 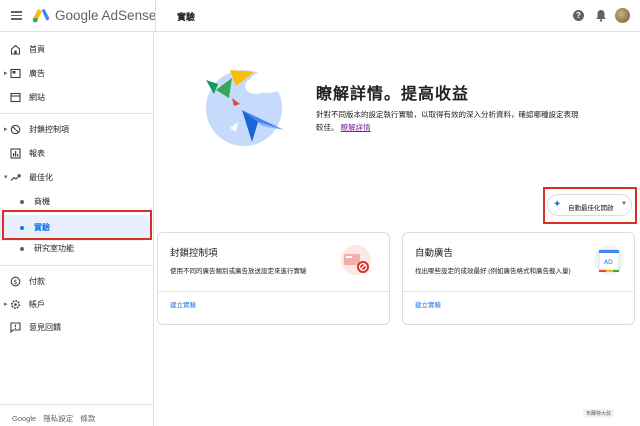 What do you see at coordinates (273, 278) in the screenshot?
I see `blocking-controls-card: 封鎖控制項 使用不同的廣告類別或廣告放送設定來進行實驗 建立實驗` at bounding box center [273, 278].